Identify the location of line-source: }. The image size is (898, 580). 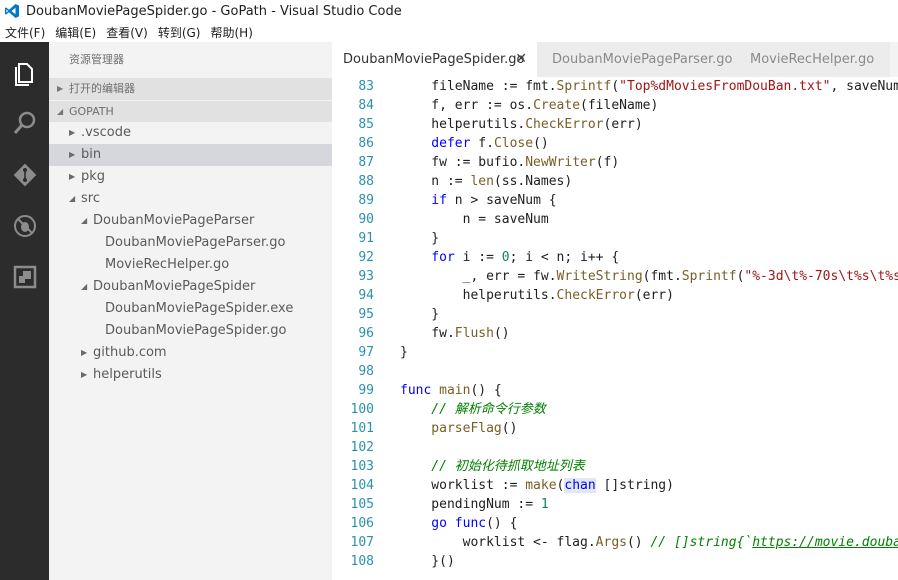
(404, 352).